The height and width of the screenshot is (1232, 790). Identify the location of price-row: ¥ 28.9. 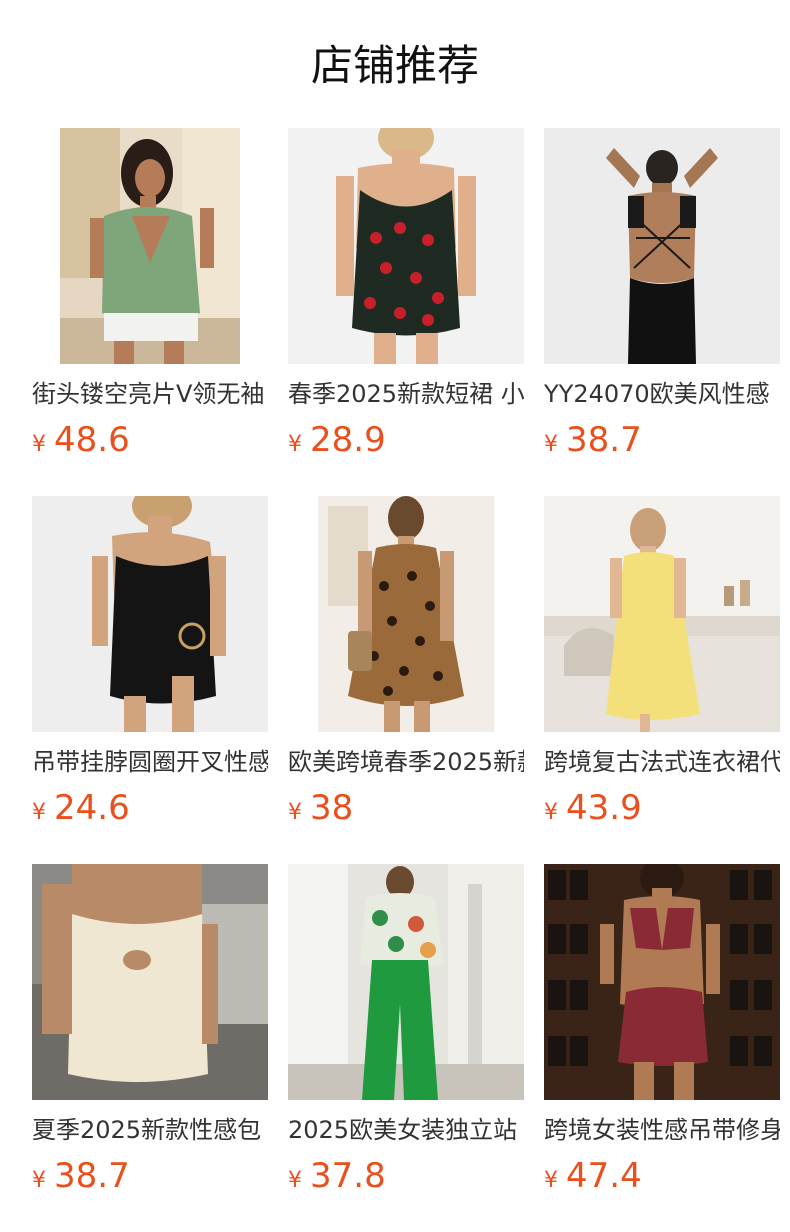
(406, 440).